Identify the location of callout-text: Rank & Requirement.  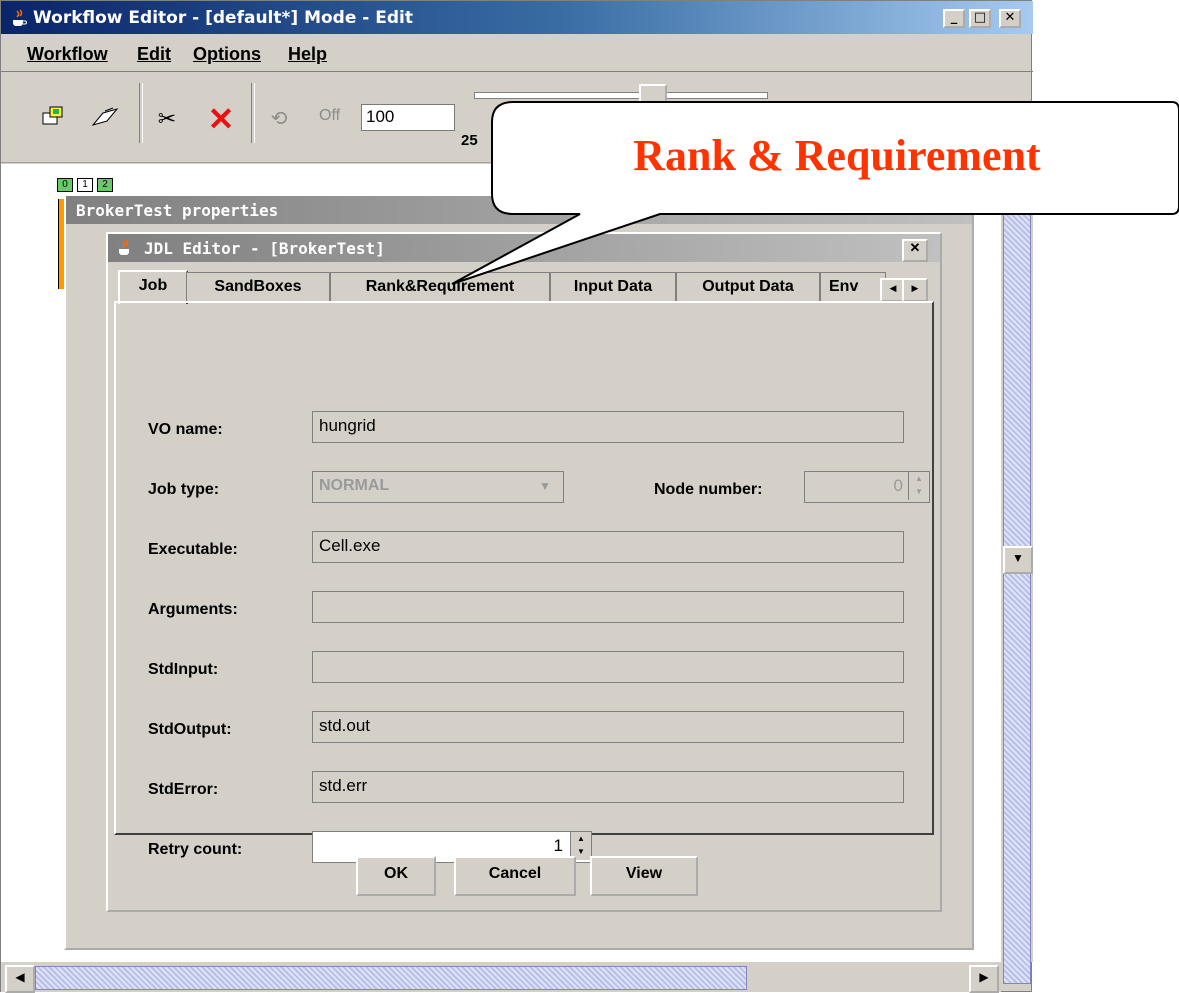
(837, 155).